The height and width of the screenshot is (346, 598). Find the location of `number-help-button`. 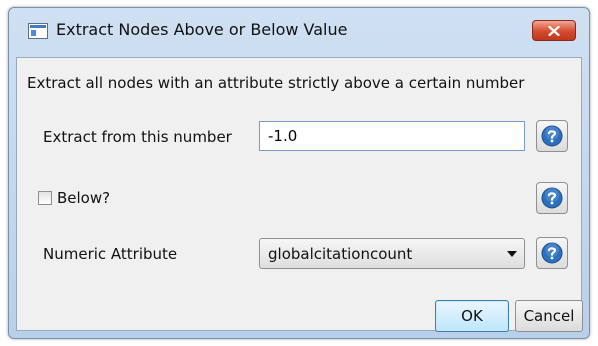

number-help-button is located at coordinates (552, 136).